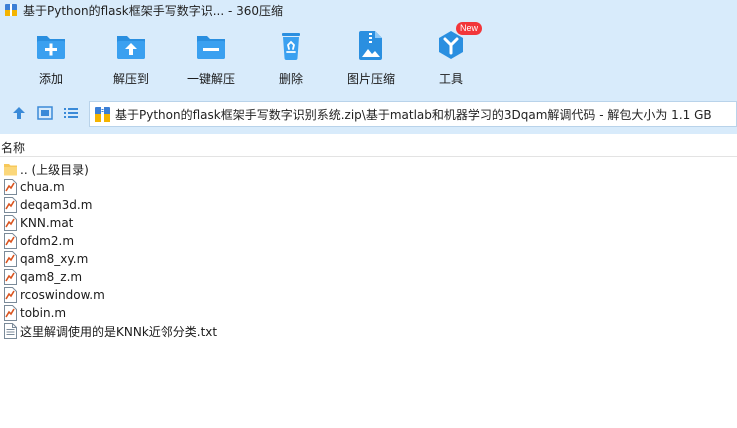  What do you see at coordinates (51, 45) in the screenshot?
I see `add-folder-icon` at bounding box center [51, 45].